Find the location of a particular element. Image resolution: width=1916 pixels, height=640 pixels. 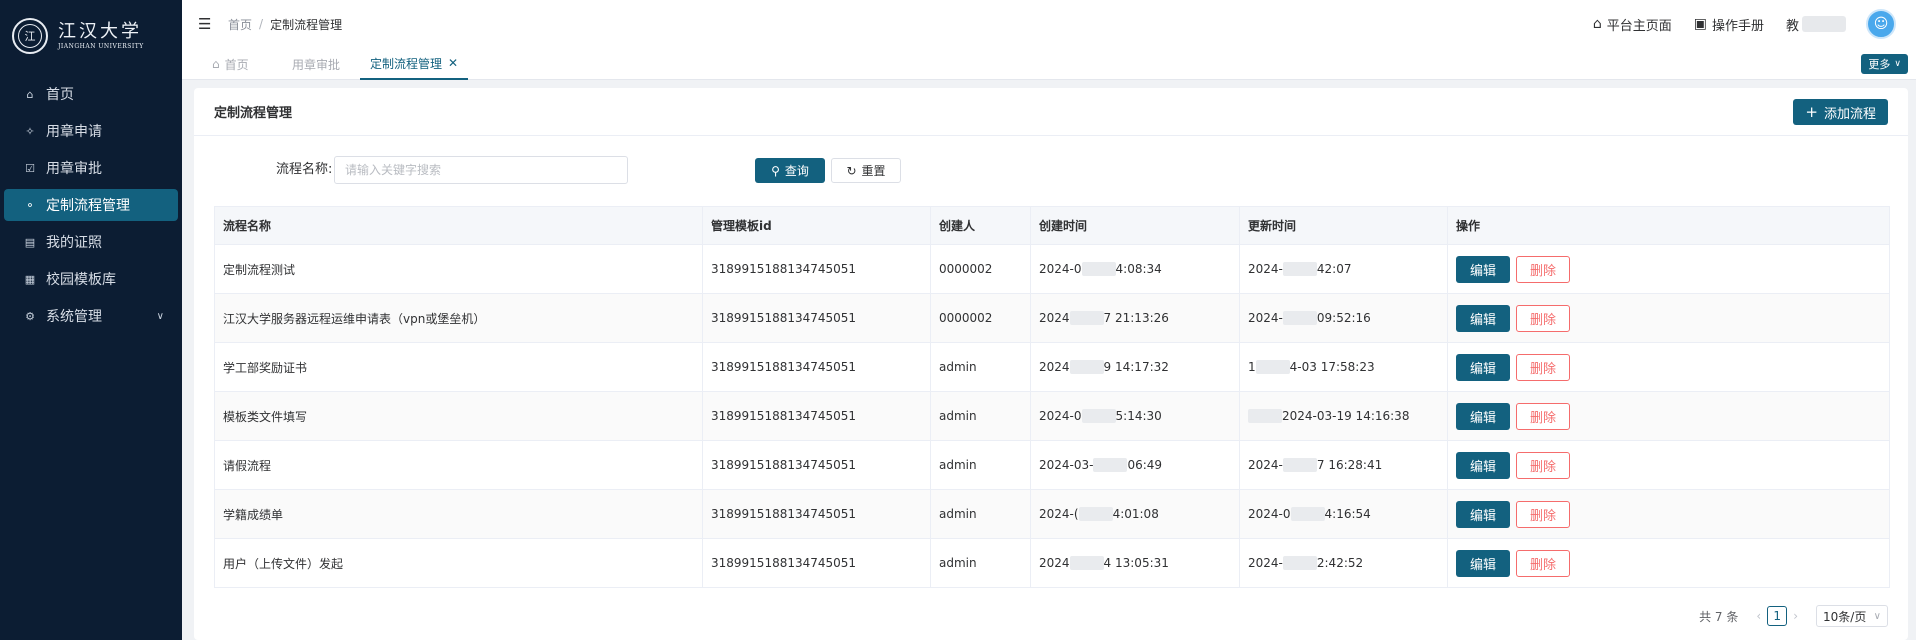

chevron-left-icon: ‹ is located at coordinates (1758, 616).